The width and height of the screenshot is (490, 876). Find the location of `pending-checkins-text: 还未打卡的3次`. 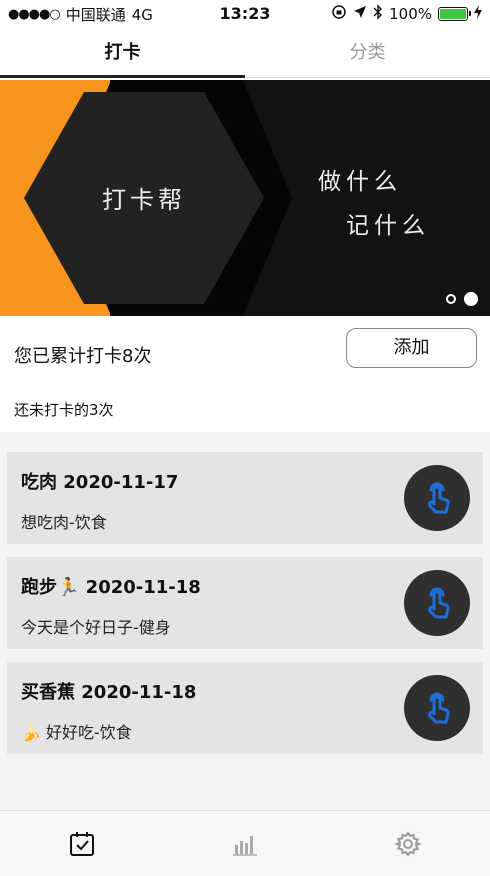

pending-checkins-text: 还未打卡的3次 is located at coordinates (64, 410).